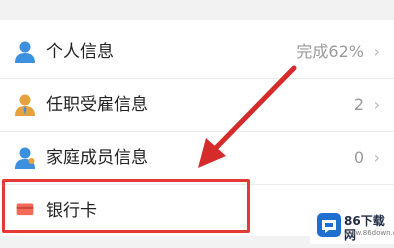 The image size is (394, 248). What do you see at coordinates (126, 206) in the screenshot?
I see `bank-card-highlight-box` at bounding box center [126, 206].